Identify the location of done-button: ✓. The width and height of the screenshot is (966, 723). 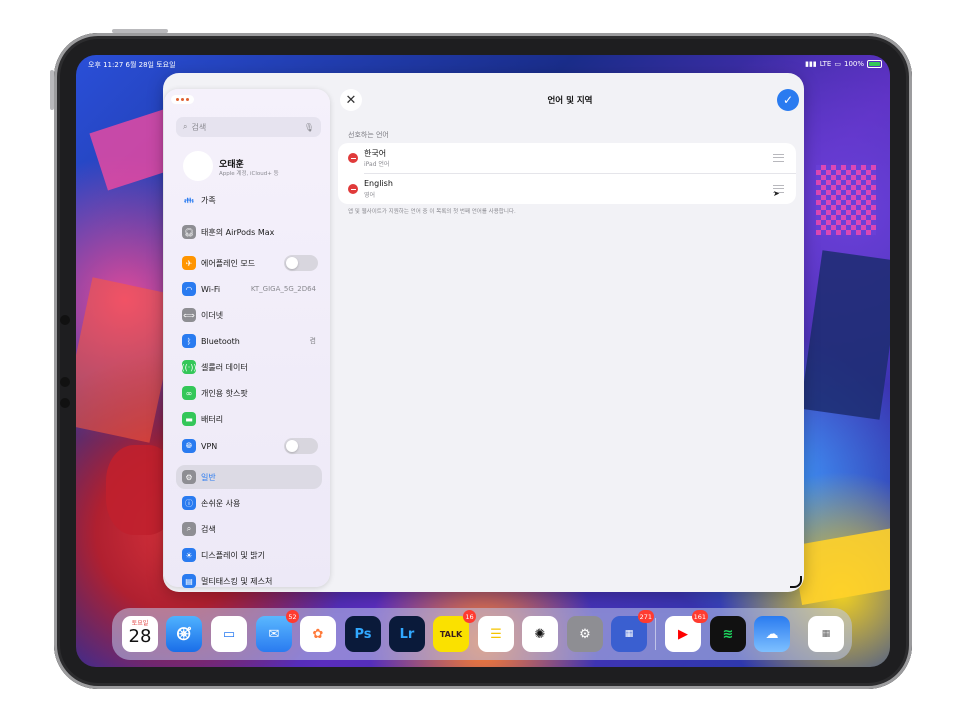
(788, 100).